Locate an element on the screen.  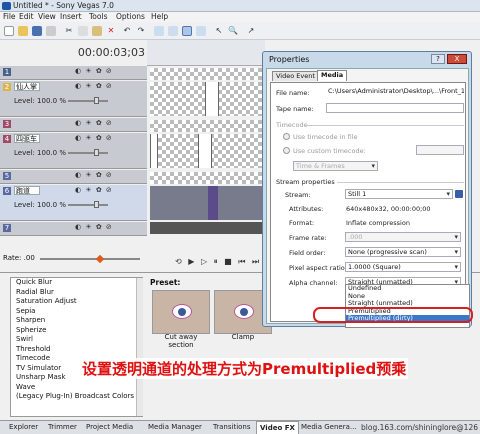
tab-project-media: Project Media is located at coordinates (109, 427).